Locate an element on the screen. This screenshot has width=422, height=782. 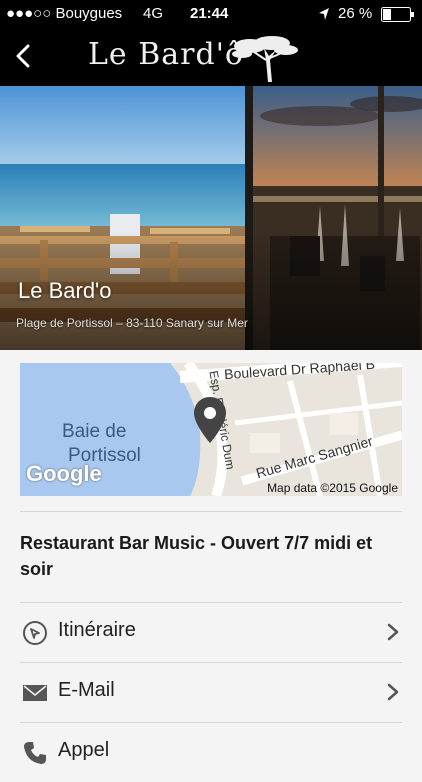
nav-bar: Le Bard'ô is located at coordinates (211, 57).